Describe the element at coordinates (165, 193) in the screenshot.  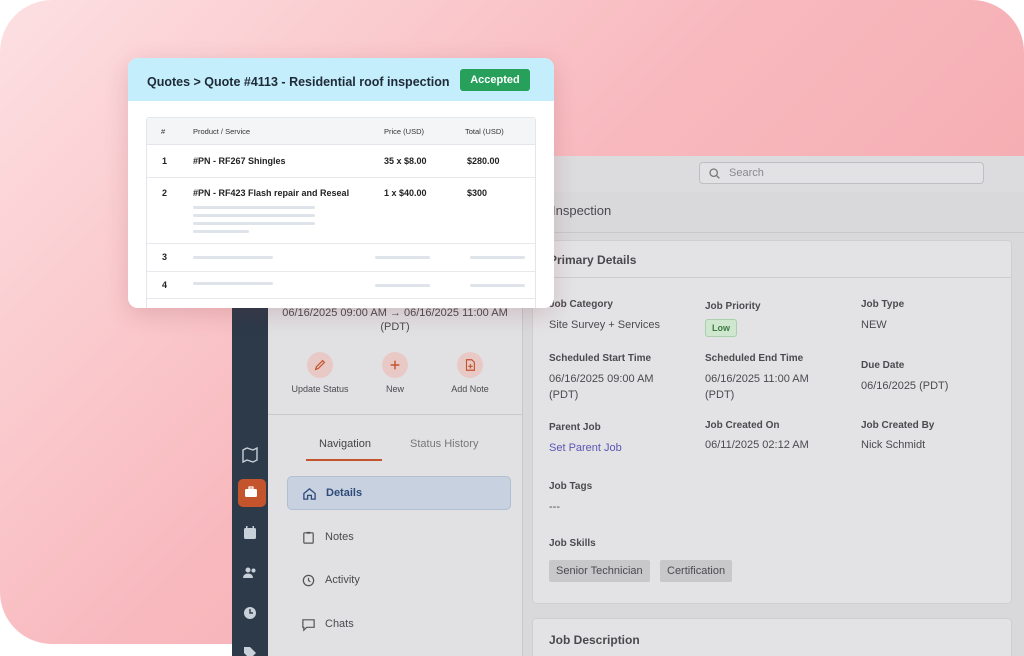
I see `row-number: 2` at that location.